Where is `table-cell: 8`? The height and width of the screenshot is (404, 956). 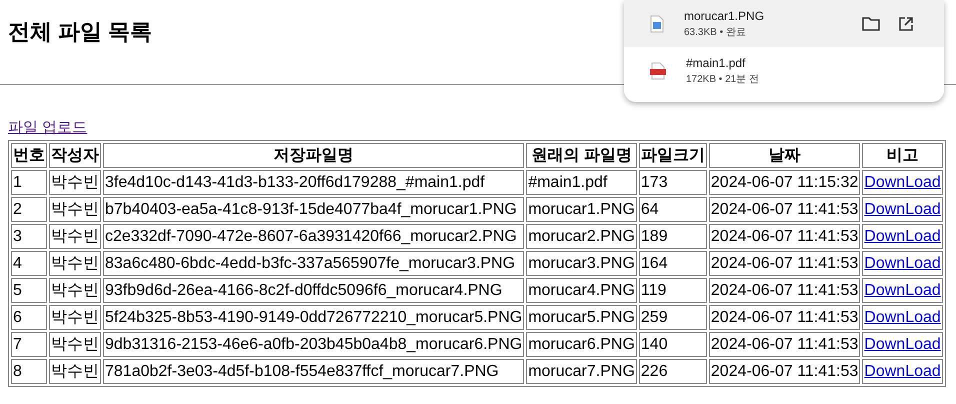
table-cell: 8 is located at coordinates (29, 371).